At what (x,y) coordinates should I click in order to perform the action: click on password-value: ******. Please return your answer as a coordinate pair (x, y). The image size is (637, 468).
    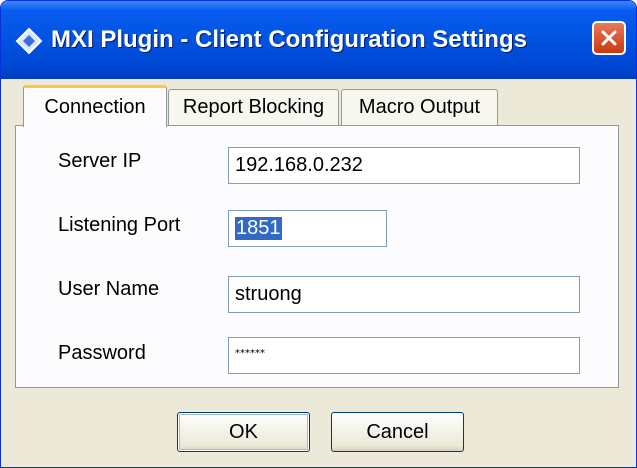
    Looking at the image, I should click on (250, 353).